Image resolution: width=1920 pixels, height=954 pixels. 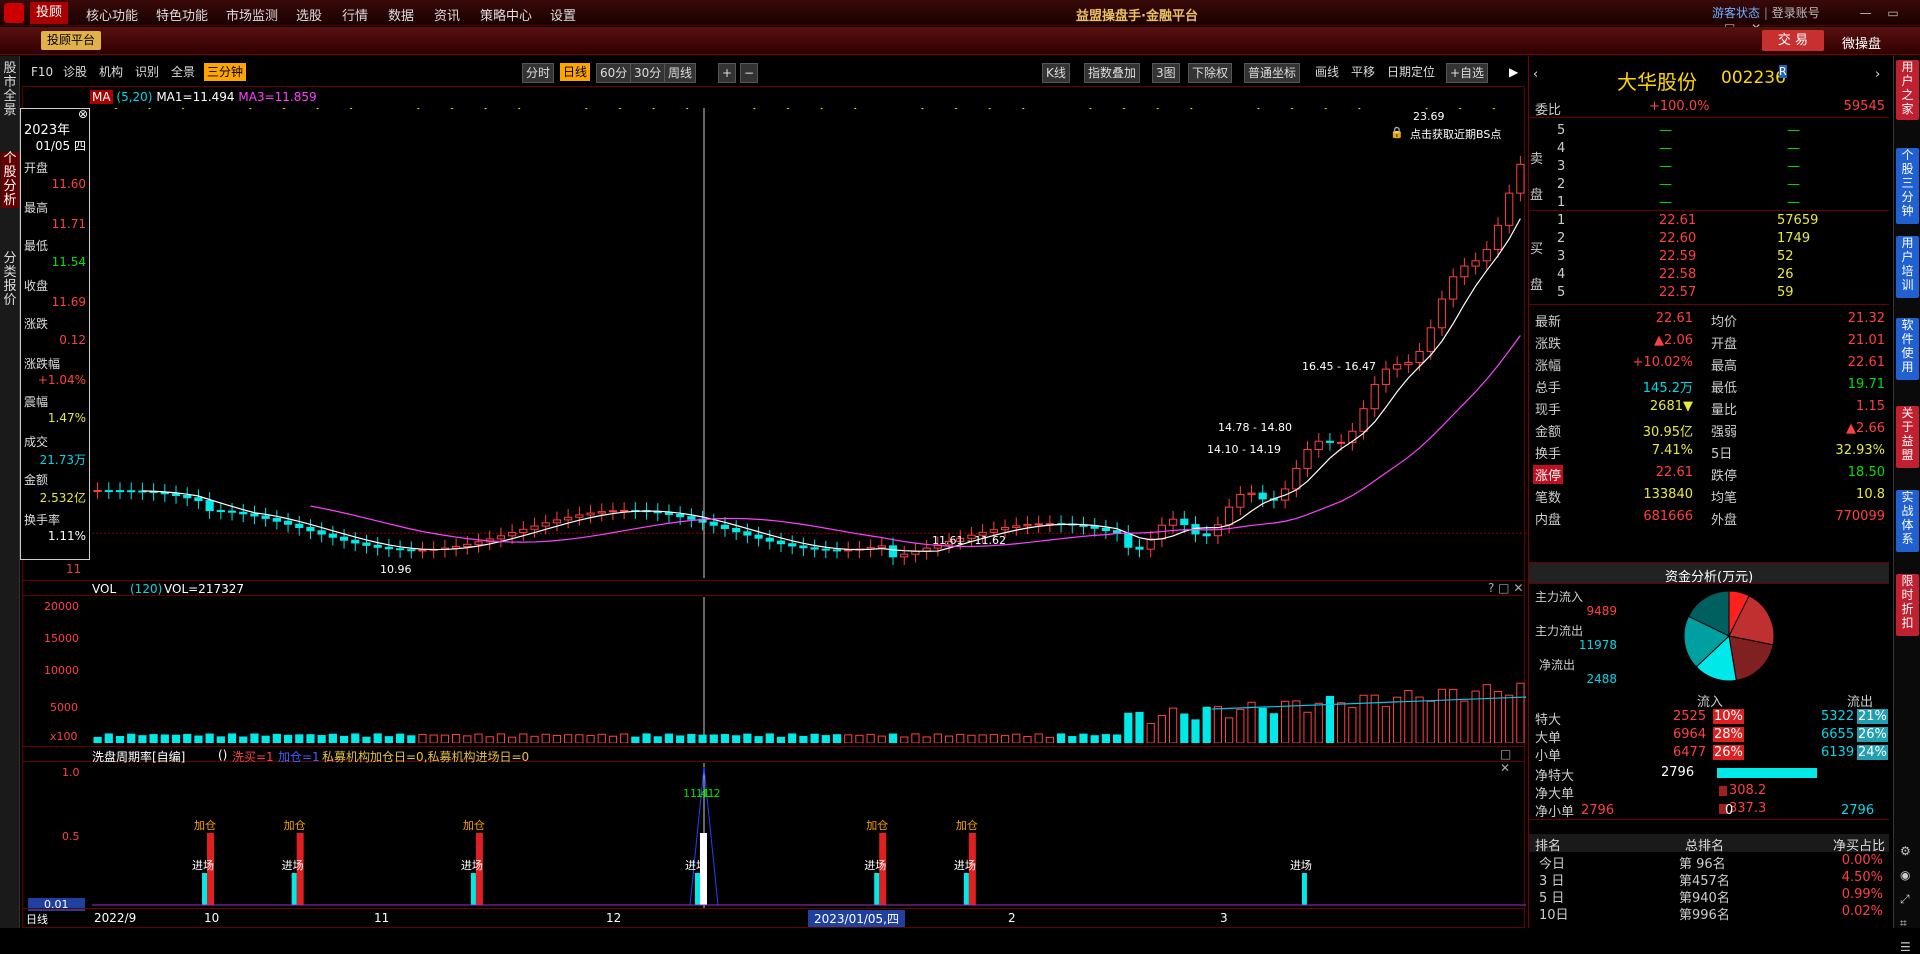 I want to click on identify-button: 识别, so click(x=147, y=72).